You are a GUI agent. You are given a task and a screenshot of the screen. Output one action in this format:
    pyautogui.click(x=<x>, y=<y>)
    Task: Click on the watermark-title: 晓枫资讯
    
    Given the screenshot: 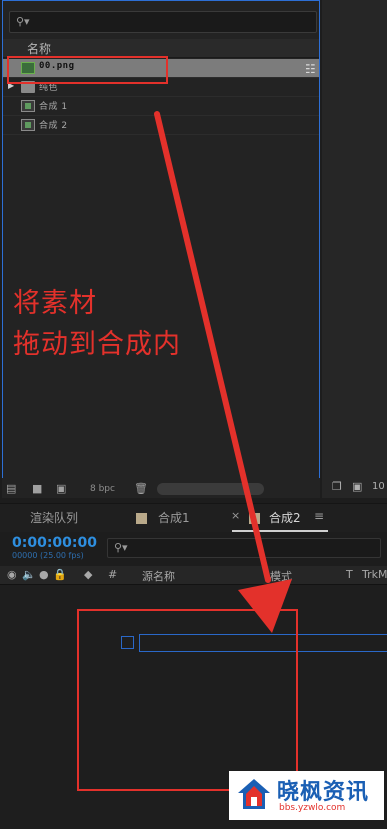 What is the action you would take?
    pyautogui.click(x=323, y=792)
    